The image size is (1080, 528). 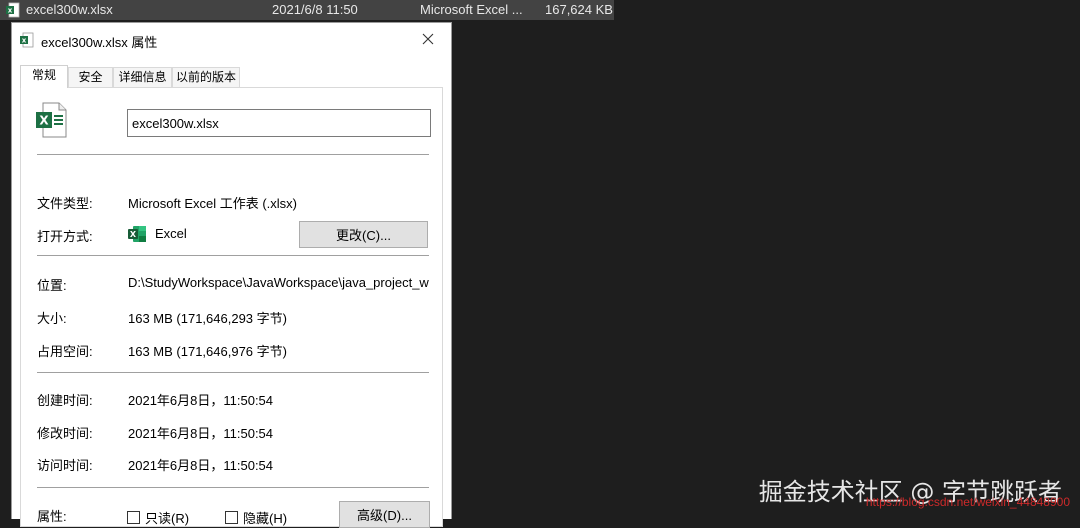 I want to click on close-icon, so click(x=428, y=39).